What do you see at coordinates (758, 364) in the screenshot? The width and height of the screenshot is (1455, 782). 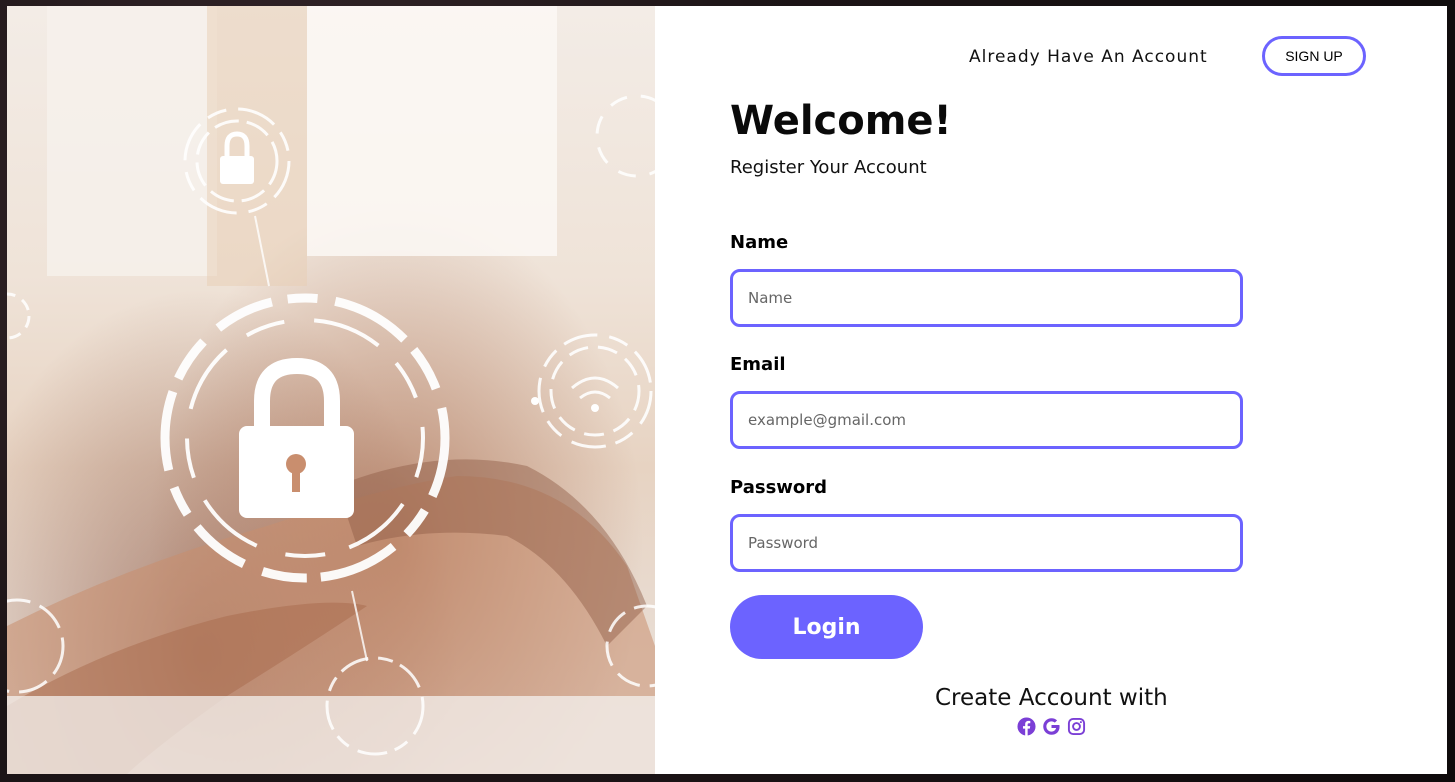 I see `email-label: Email` at bounding box center [758, 364].